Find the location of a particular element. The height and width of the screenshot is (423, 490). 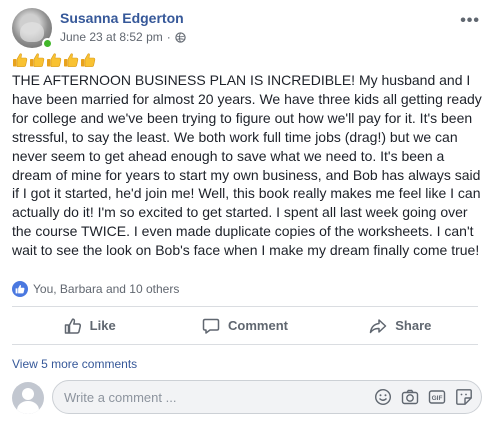

like-icon is located at coordinates (20, 289).